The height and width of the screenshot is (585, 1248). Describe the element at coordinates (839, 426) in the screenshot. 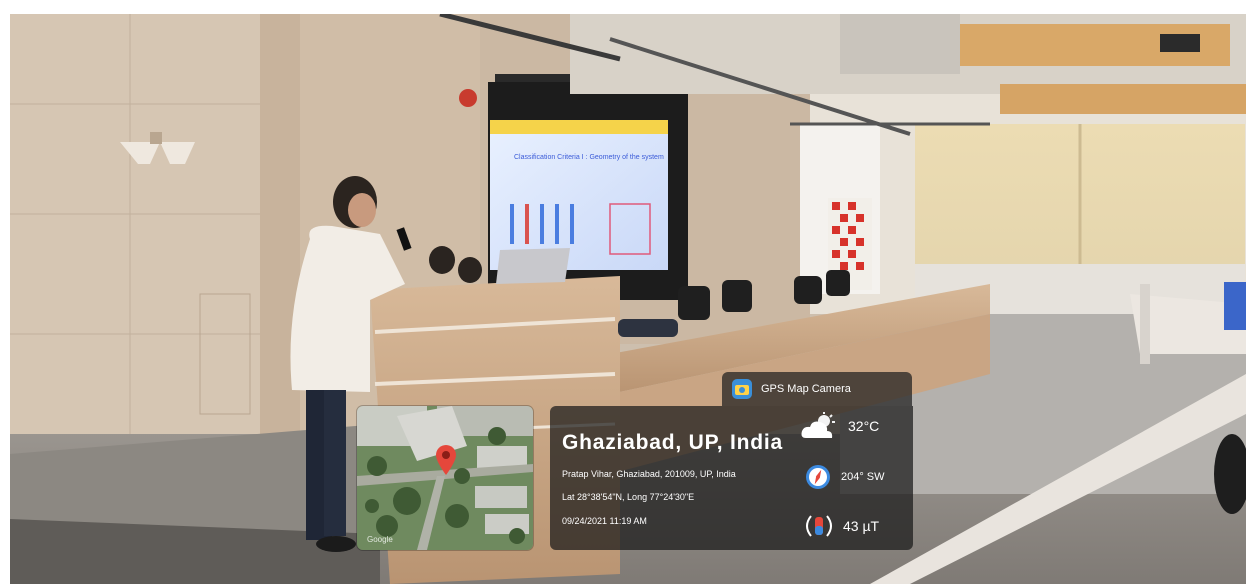

I see `temperature-metric: 32°C` at that location.